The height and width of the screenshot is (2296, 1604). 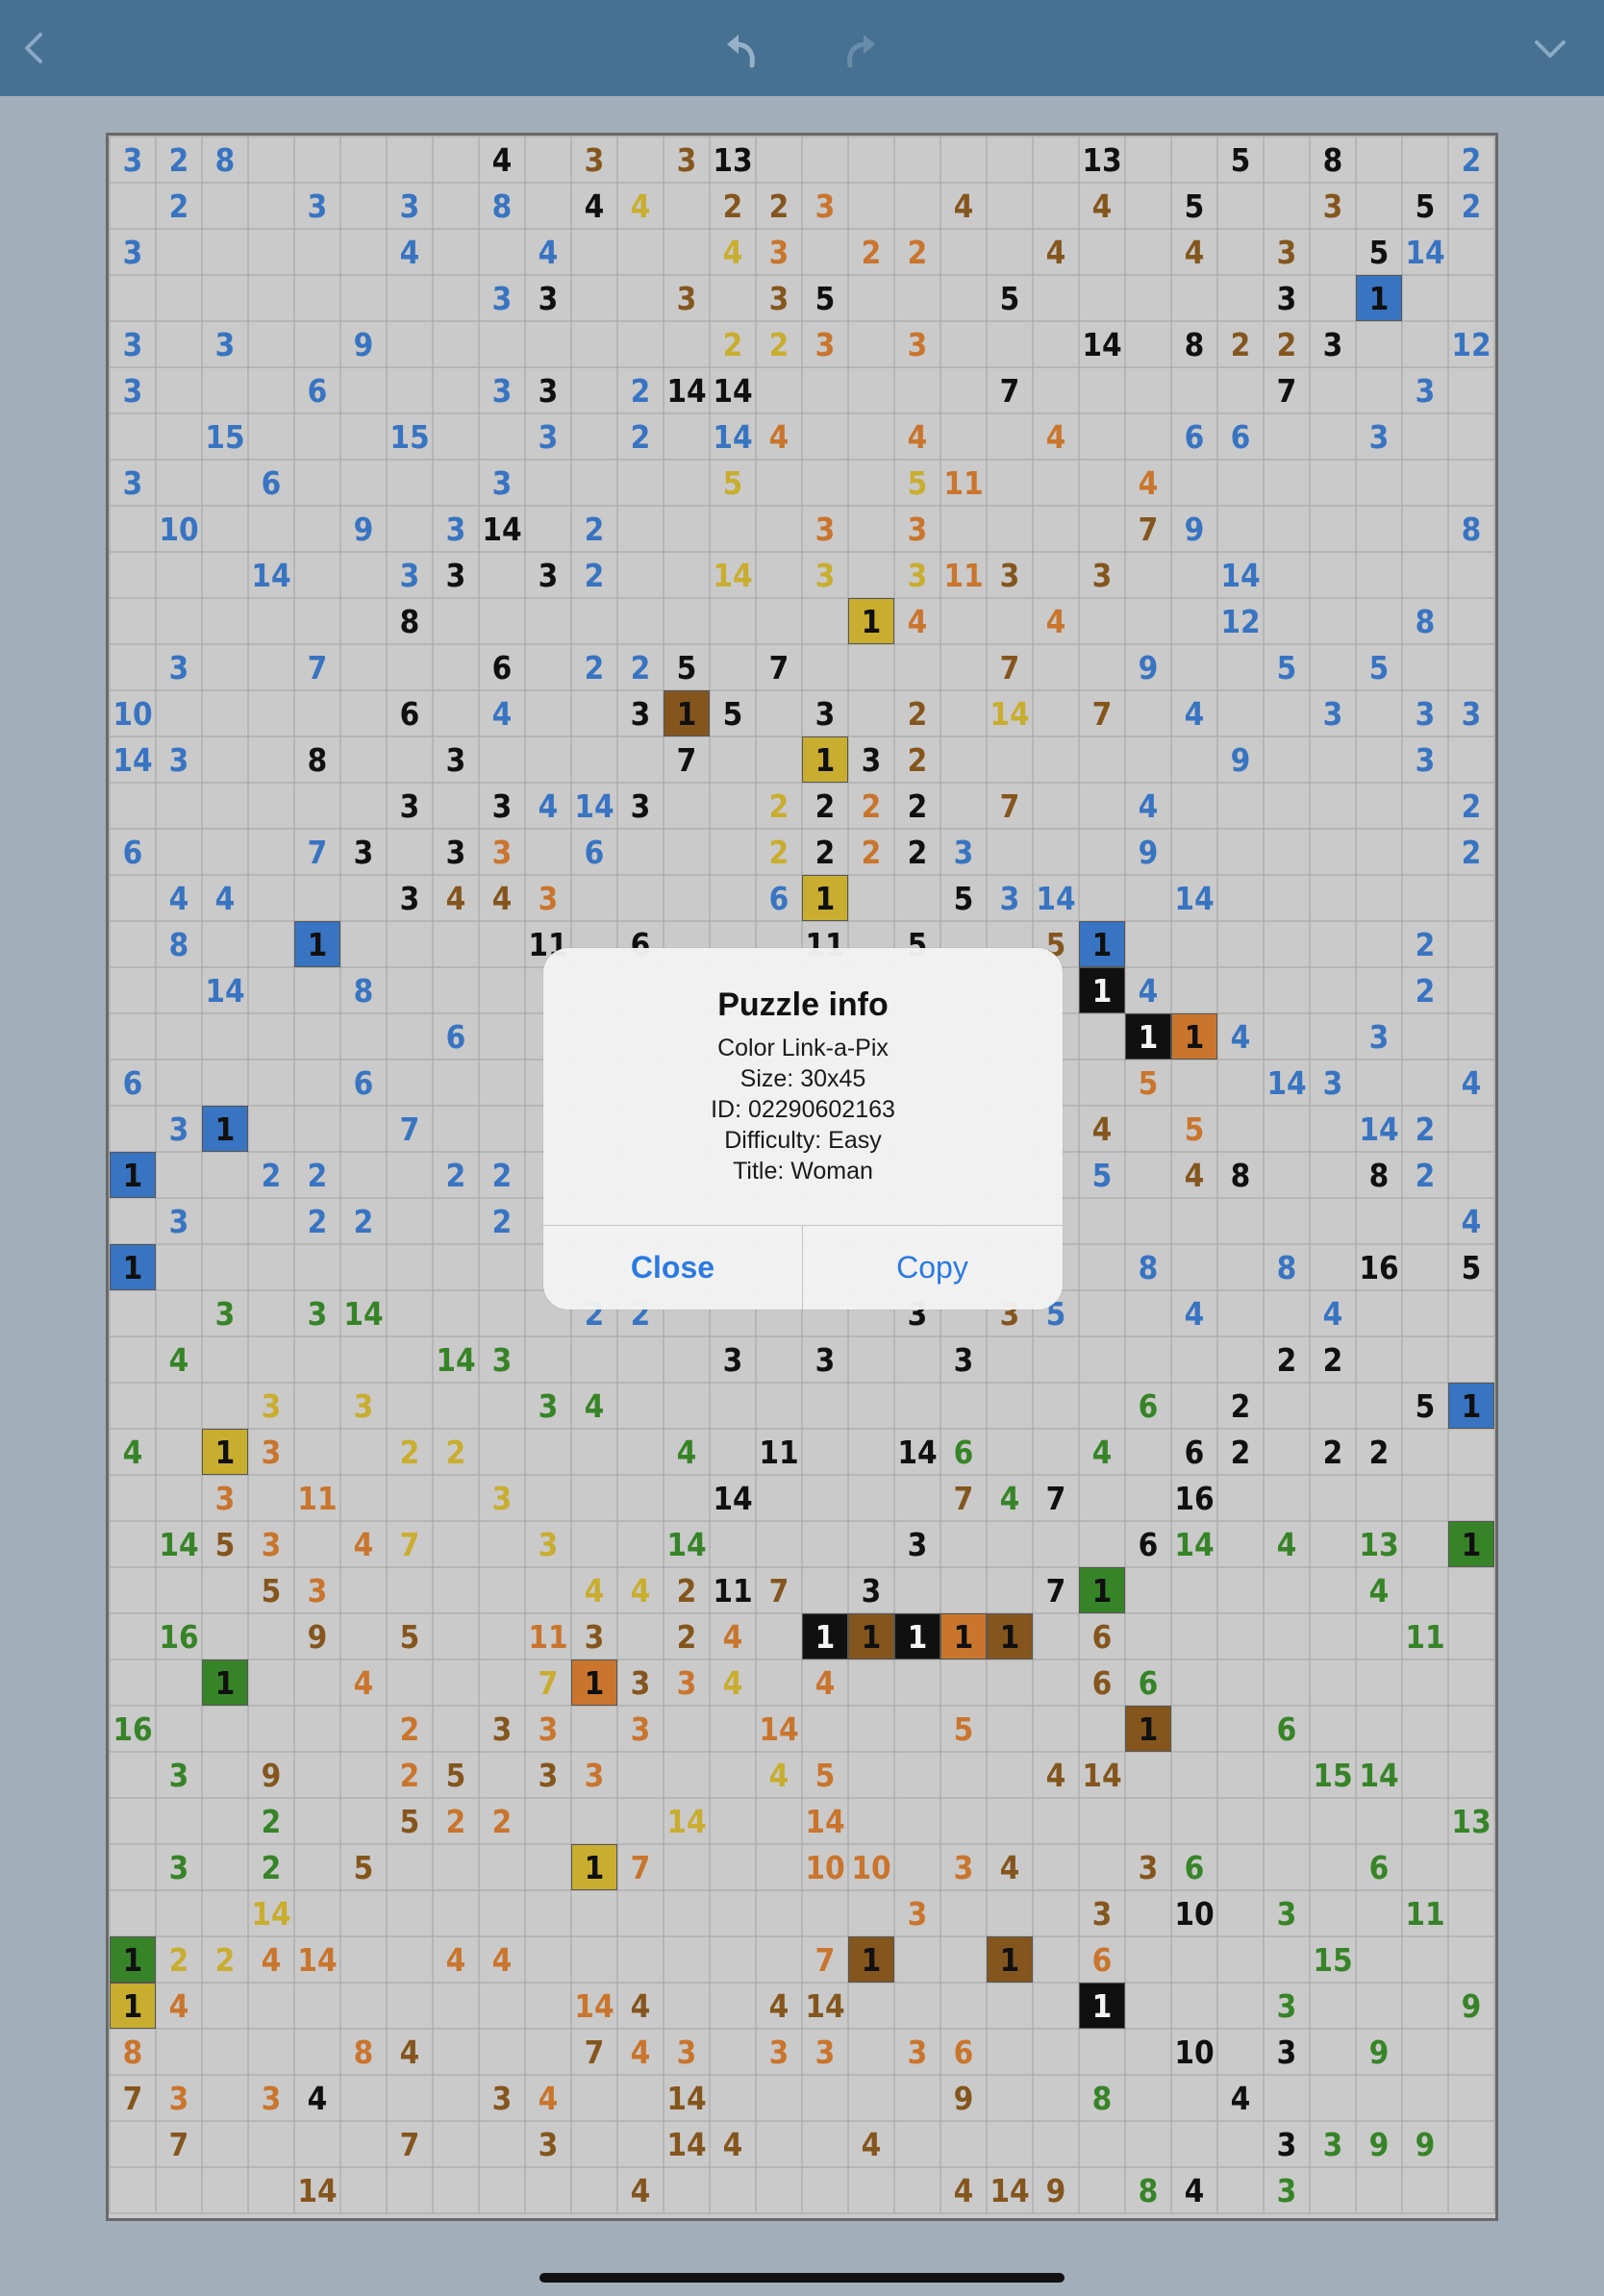 What do you see at coordinates (802, 1078) in the screenshot?
I see `puzzle-size-text: Size: 30x45` at bounding box center [802, 1078].